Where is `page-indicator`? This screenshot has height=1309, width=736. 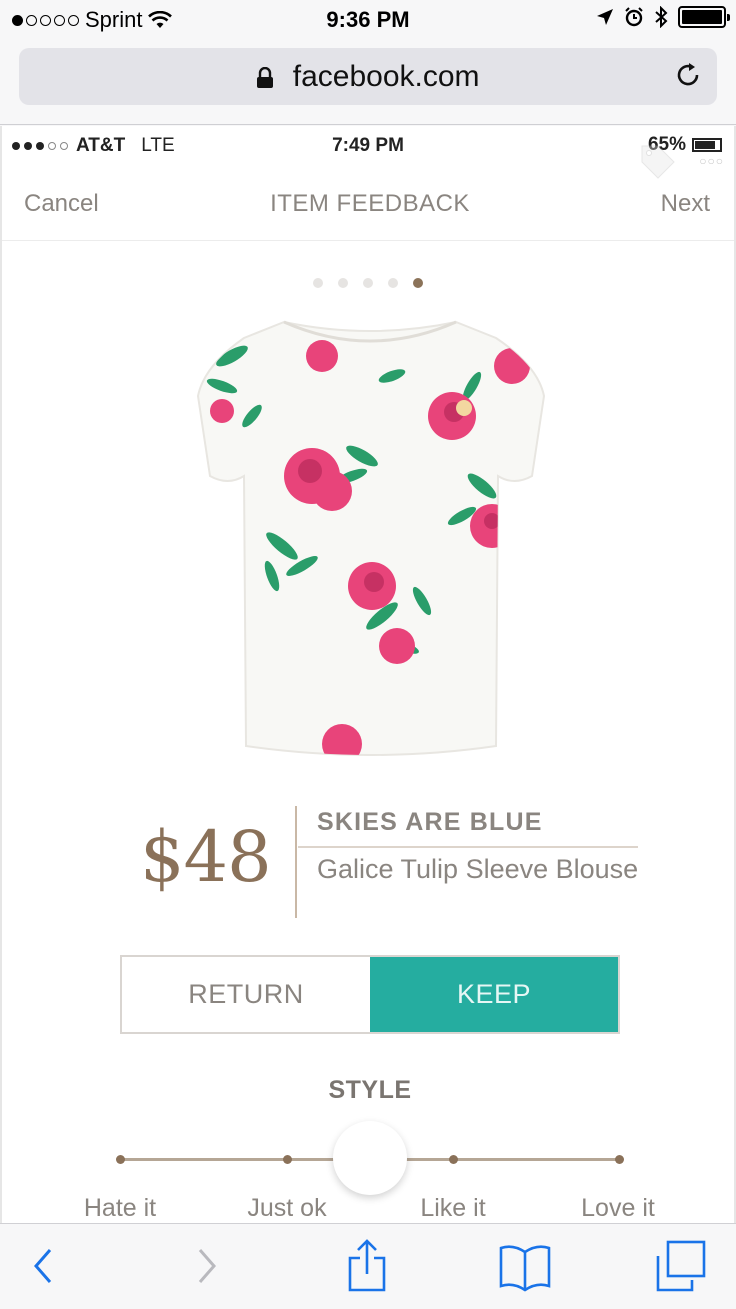 page-indicator is located at coordinates (368, 283).